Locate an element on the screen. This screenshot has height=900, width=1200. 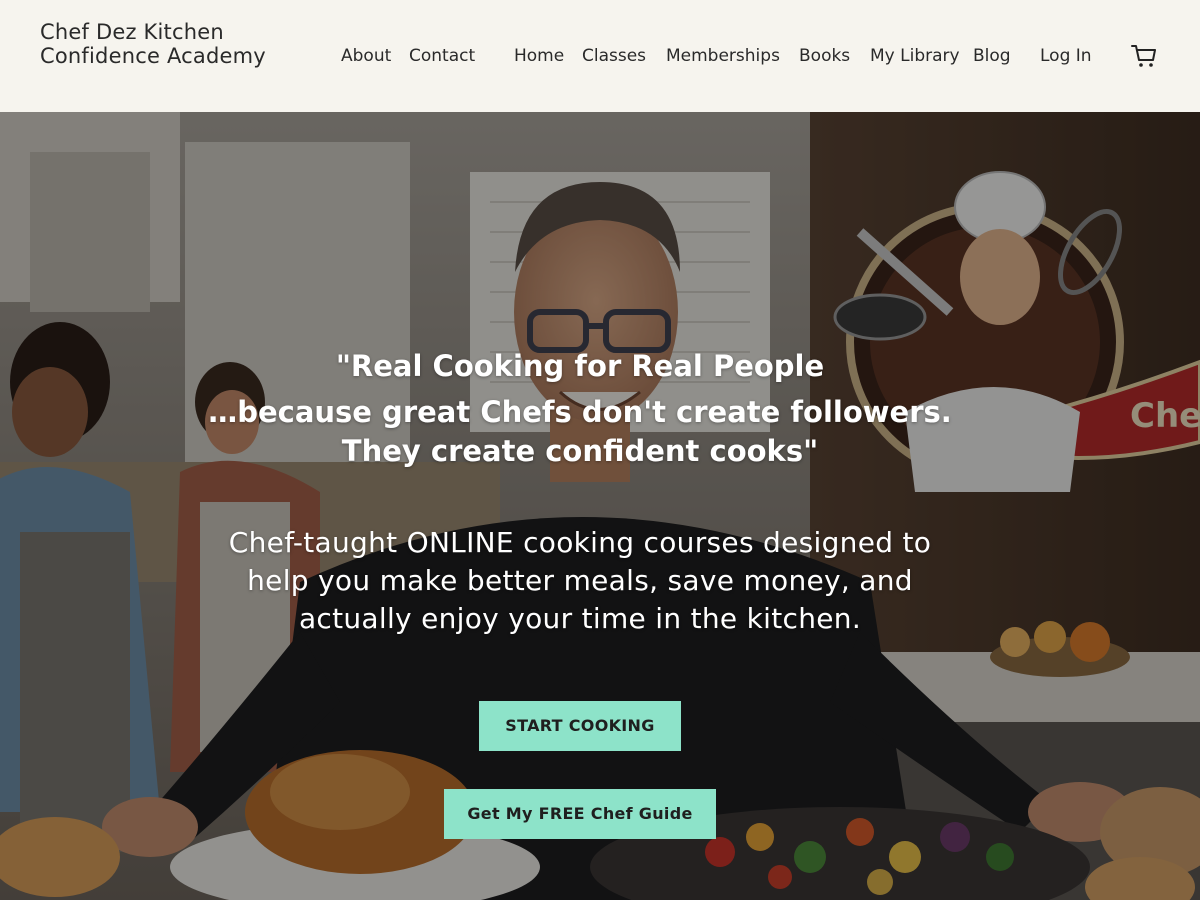
nav-link-classes: Classes is located at coordinates (614, 56).